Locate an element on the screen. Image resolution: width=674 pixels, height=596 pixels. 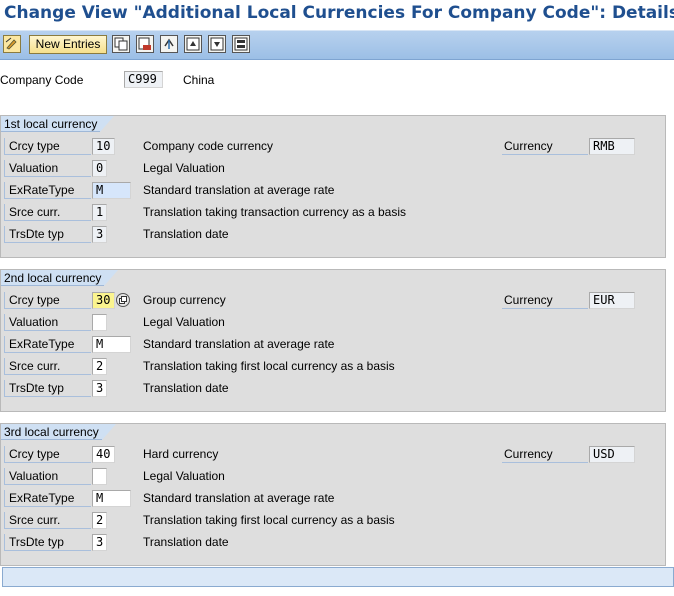
crcy-type-desc: Hard currency is located at coordinates (181, 454).